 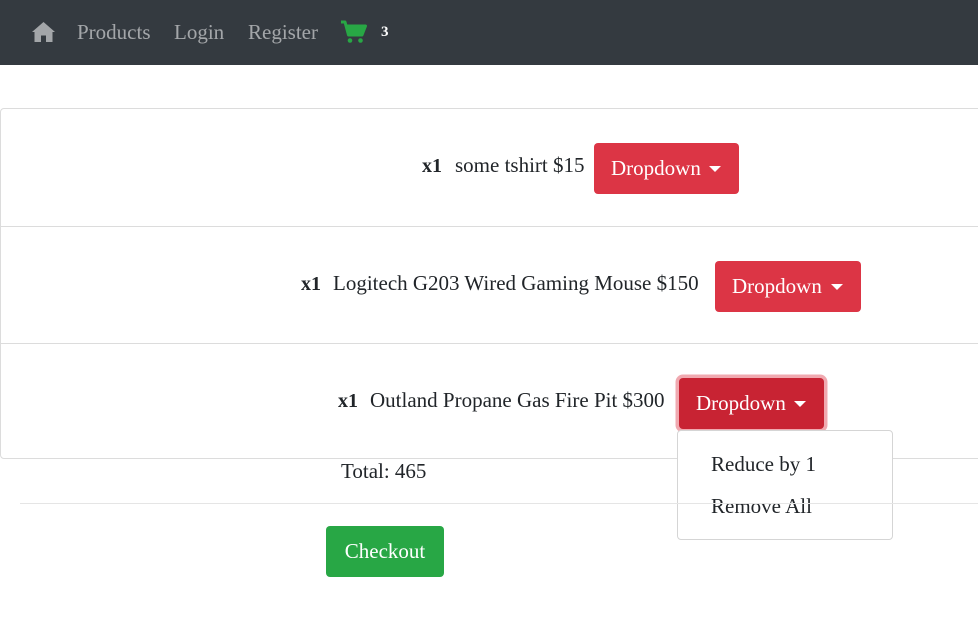 What do you see at coordinates (114, 32) in the screenshot?
I see `nav-link-products: Products` at bounding box center [114, 32].